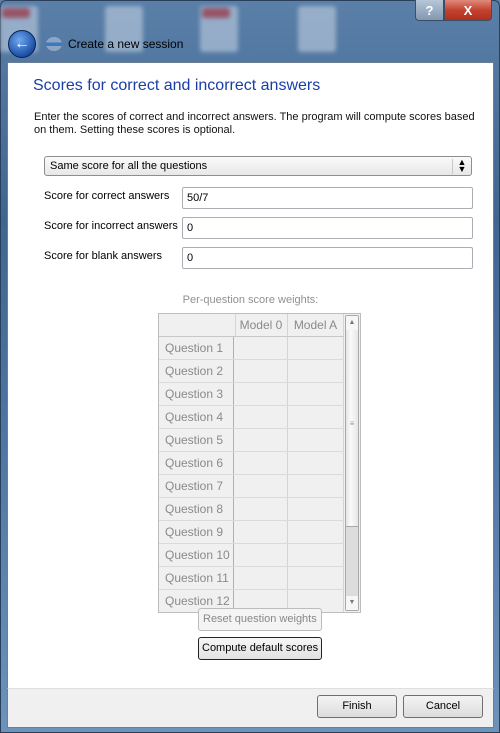 The image size is (500, 733). What do you see at coordinates (461, 166) in the screenshot?
I see `updown-arrows-icon: ▲ ▼` at bounding box center [461, 166].